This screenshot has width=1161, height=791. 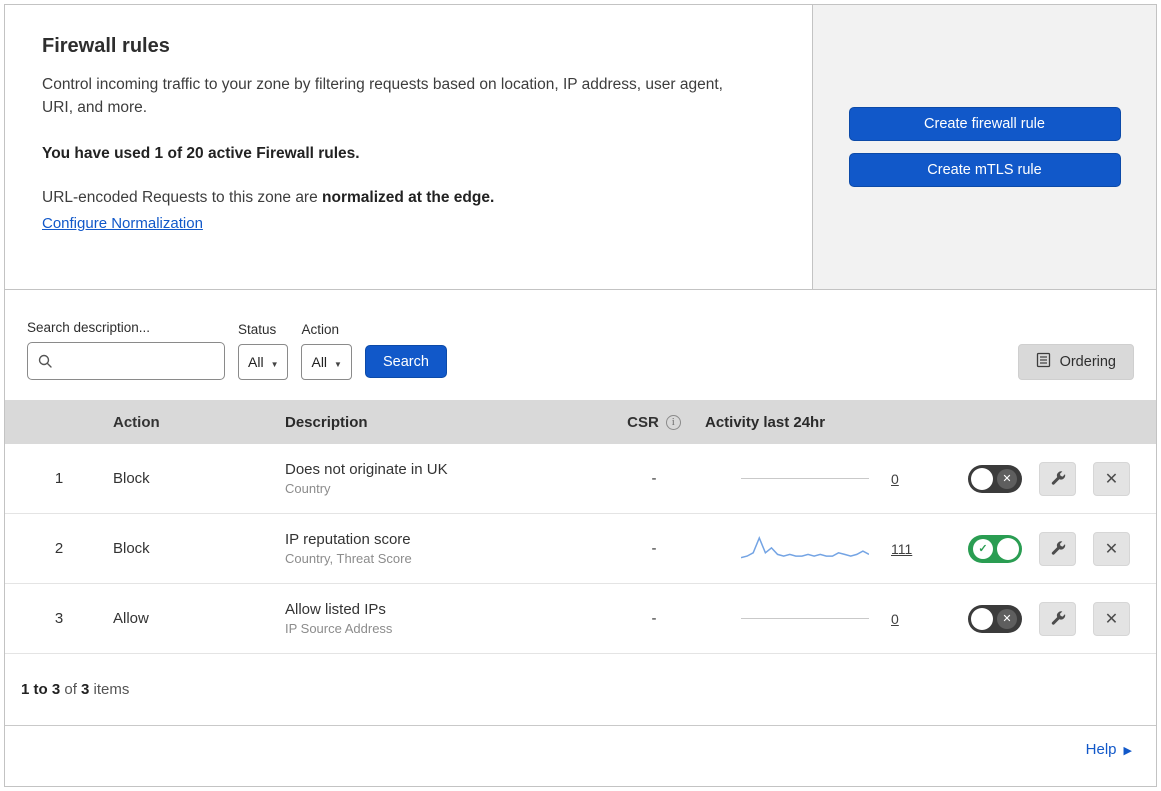 What do you see at coordinates (257, 329) in the screenshot?
I see `status-label: Status` at bounding box center [257, 329].